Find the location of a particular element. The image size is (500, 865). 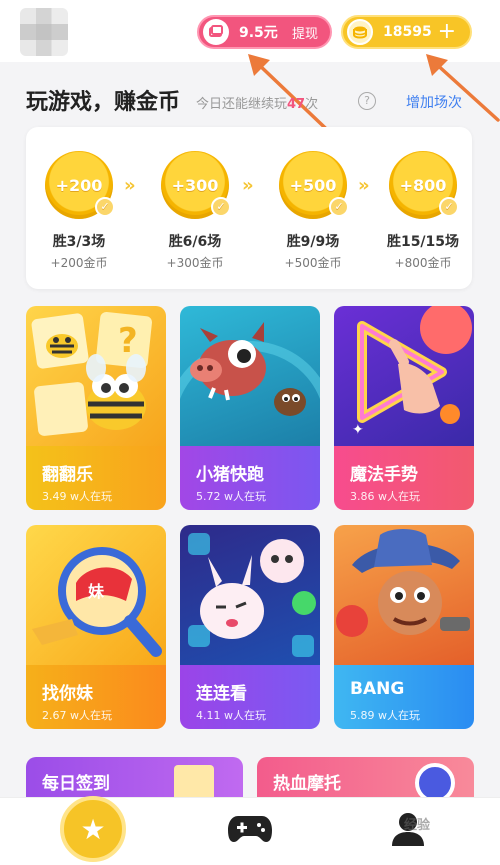

game-info: BANG 5.89 w人在玩 is located at coordinates (404, 697).